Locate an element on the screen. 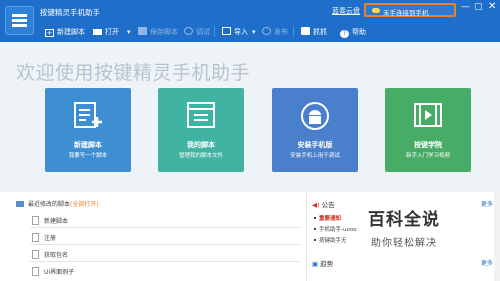  publish-icon is located at coordinates (266, 31).